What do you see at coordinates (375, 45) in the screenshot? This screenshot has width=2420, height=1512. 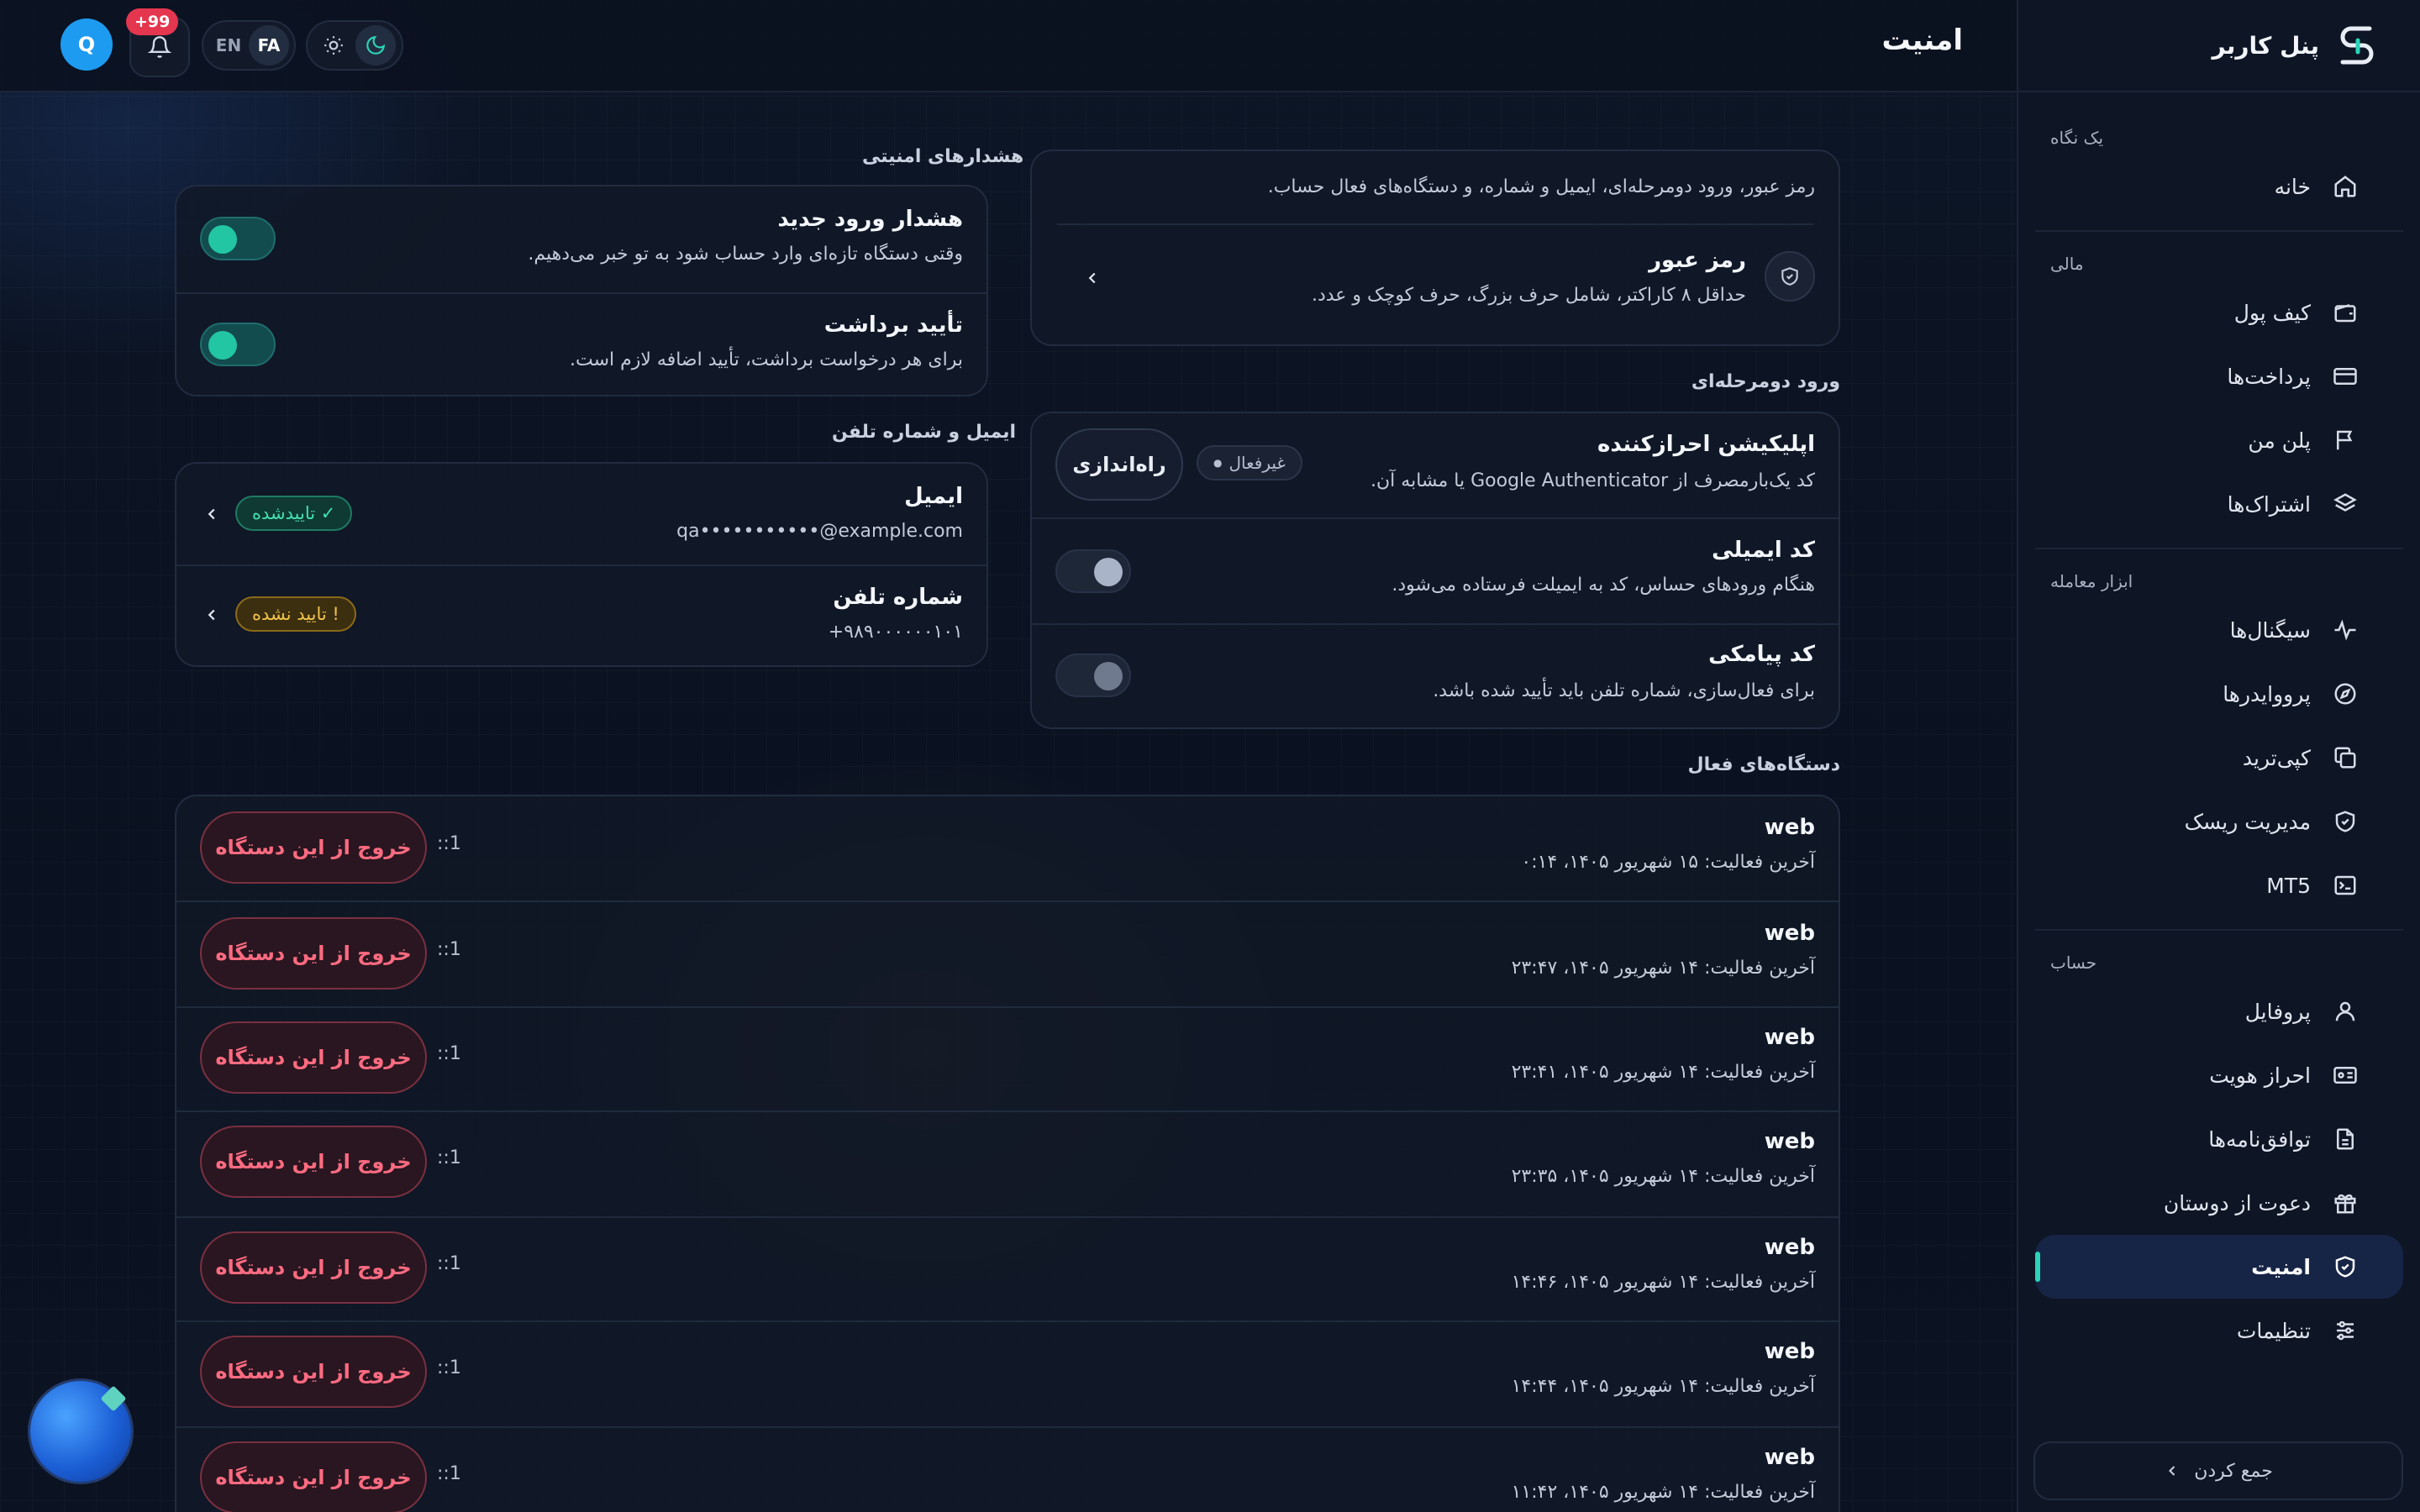 I see `moon-icon` at bounding box center [375, 45].